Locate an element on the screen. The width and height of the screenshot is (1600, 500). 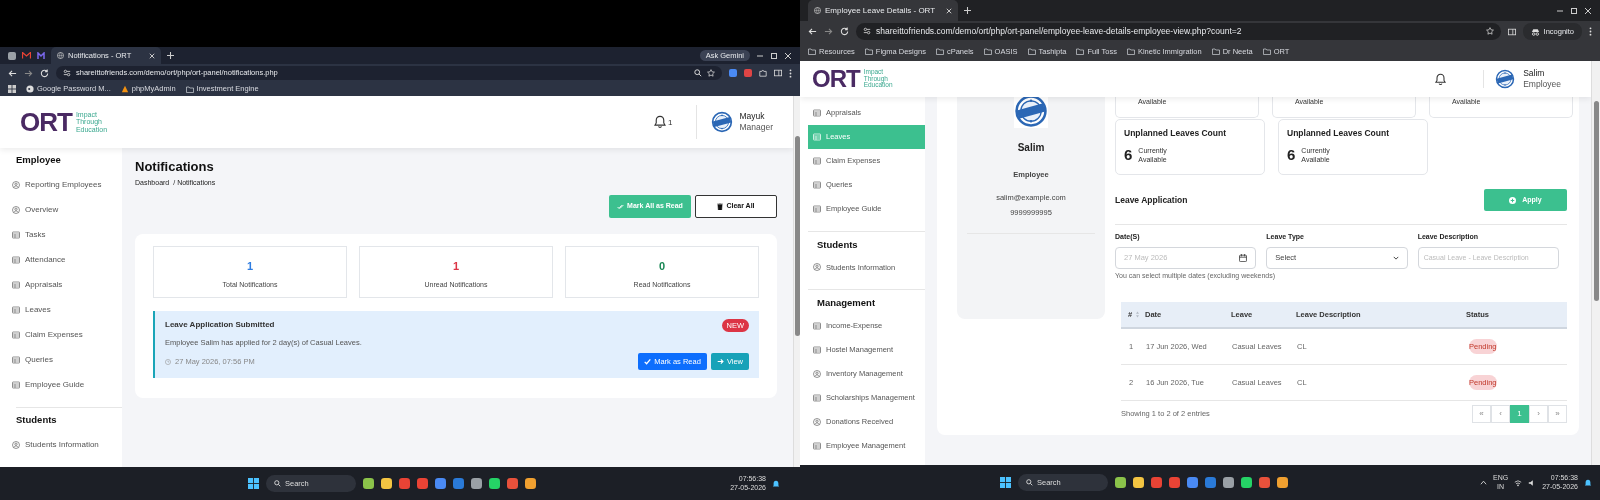
section-title: Leave Application is located at coordinates (1151, 200).